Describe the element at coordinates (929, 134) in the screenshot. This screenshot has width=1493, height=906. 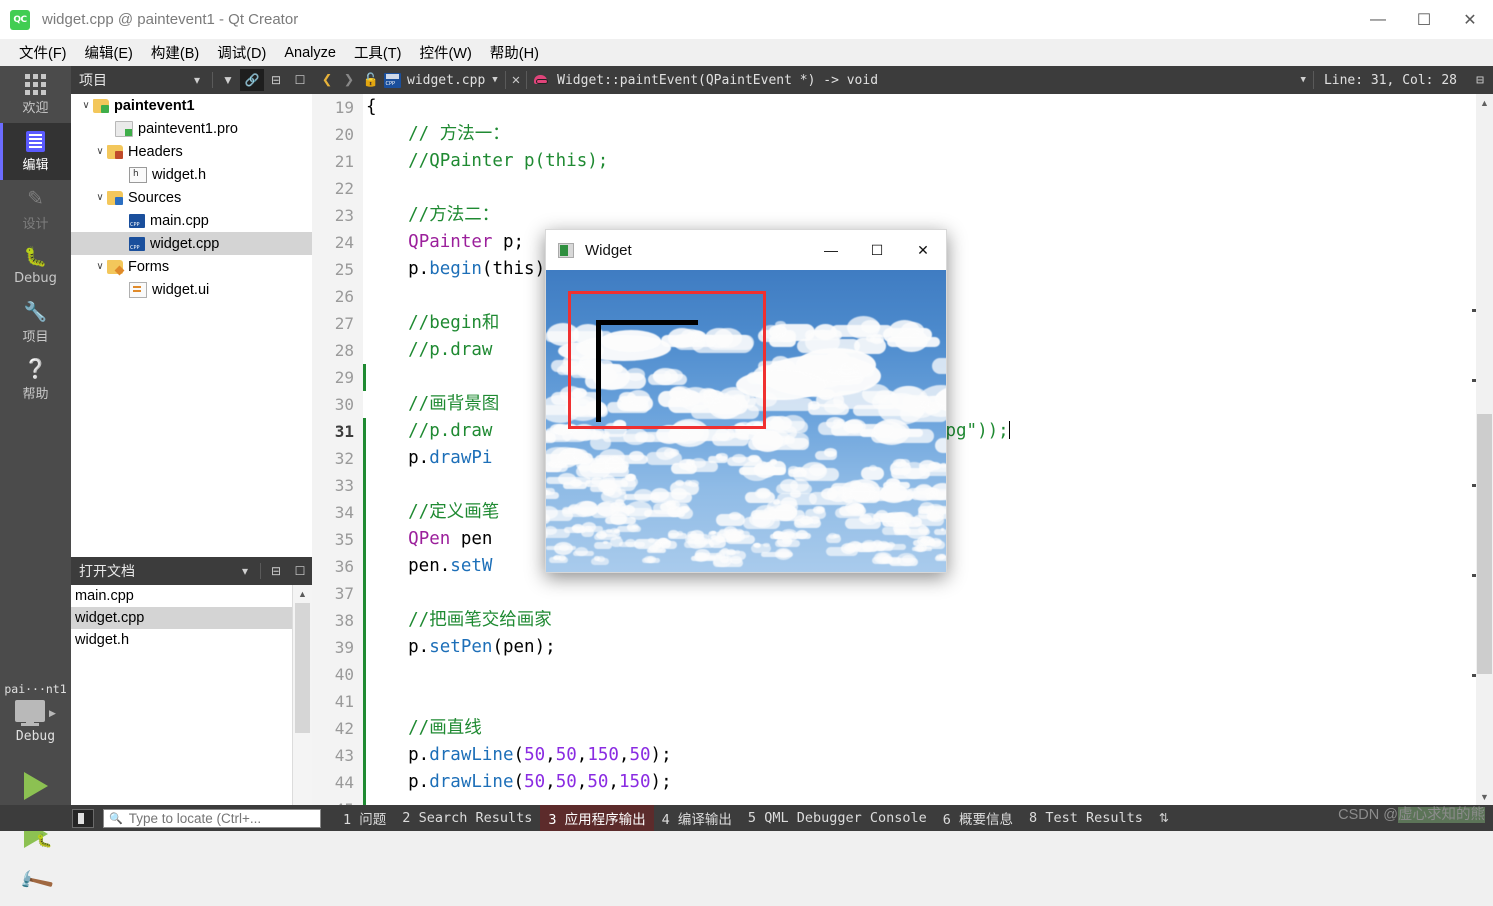
I see `code-line: // 方法一：` at that location.